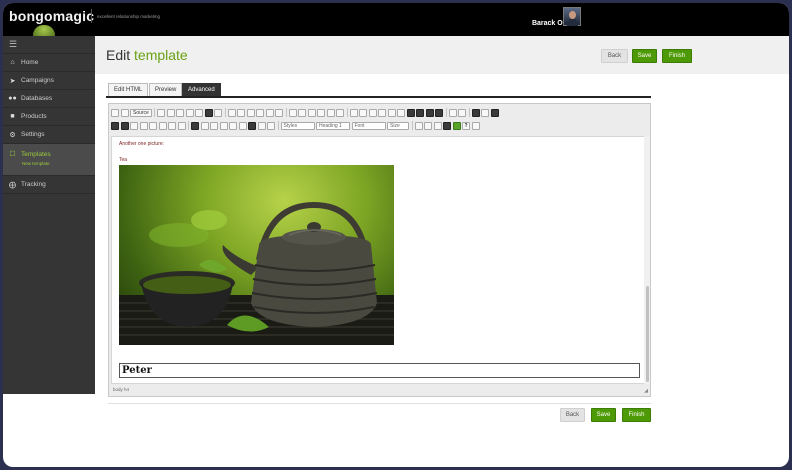 The height and width of the screenshot is (470, 792). Describe the element at coordinates (49, 45) in the screenshot. I see `sidebar-toggle: ☰` at that location.